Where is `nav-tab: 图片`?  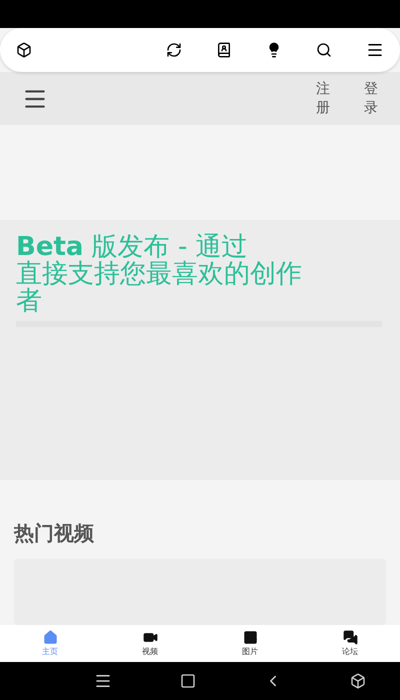 nav-tab: 图片 is located at coordinates (250, 643).